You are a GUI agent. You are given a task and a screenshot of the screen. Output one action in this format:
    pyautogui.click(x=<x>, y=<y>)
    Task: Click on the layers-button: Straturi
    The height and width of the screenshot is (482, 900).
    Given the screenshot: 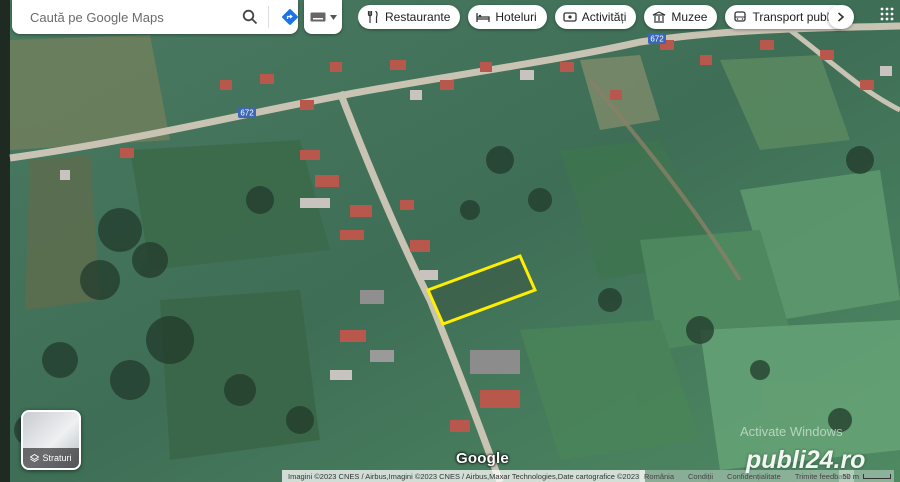 What is the action you would take?
    pyautogui.click(x=51, y=440)
    